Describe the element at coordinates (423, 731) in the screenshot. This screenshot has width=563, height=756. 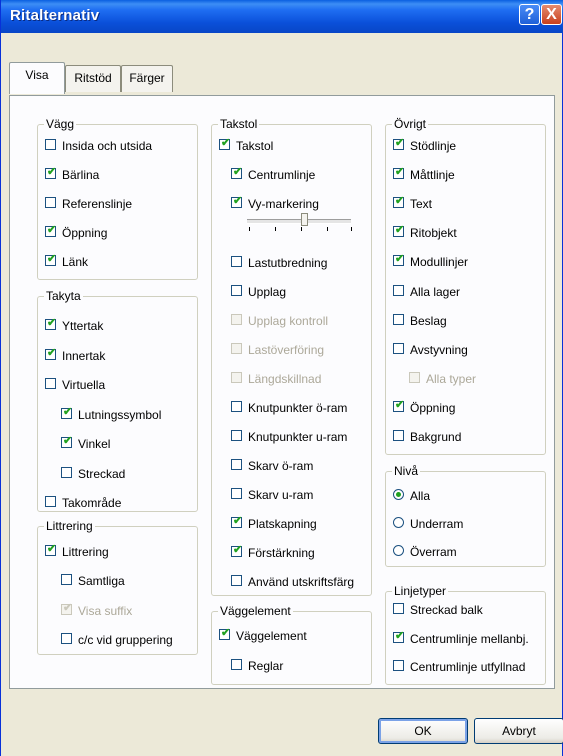
I see `ok-button: OK` at that location.